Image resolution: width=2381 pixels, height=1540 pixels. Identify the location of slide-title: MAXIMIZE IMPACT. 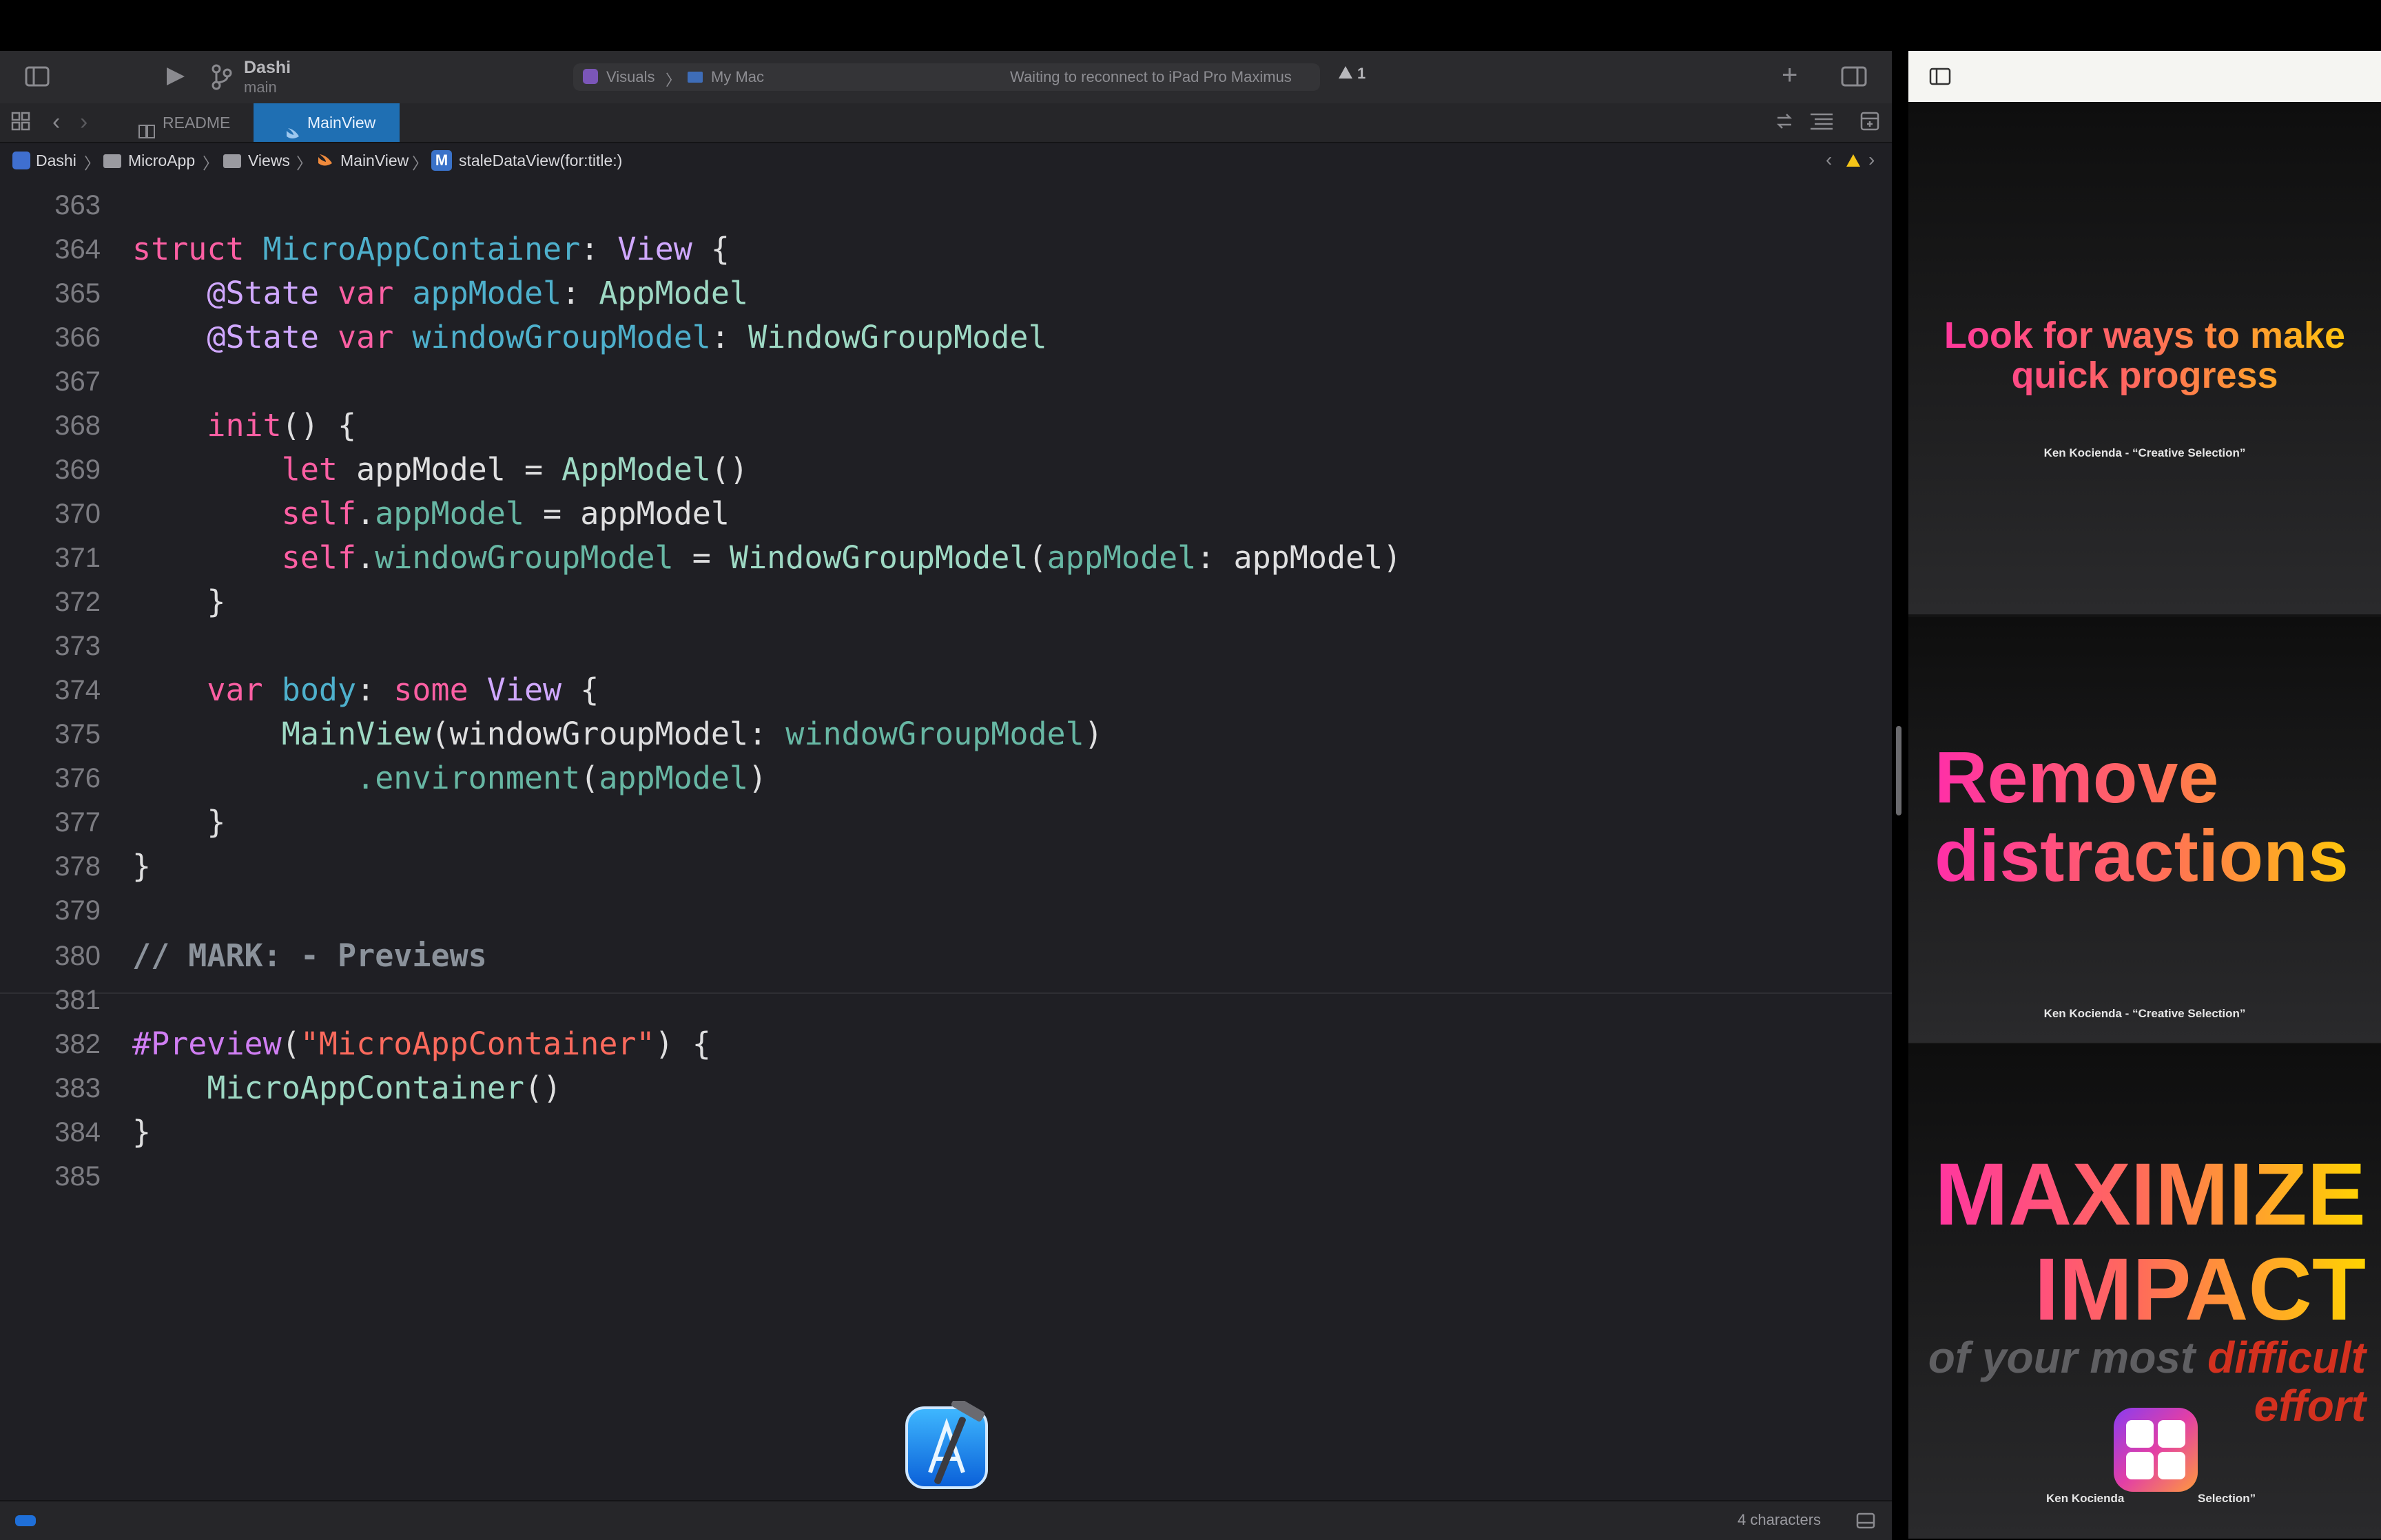
(2138, 1242).